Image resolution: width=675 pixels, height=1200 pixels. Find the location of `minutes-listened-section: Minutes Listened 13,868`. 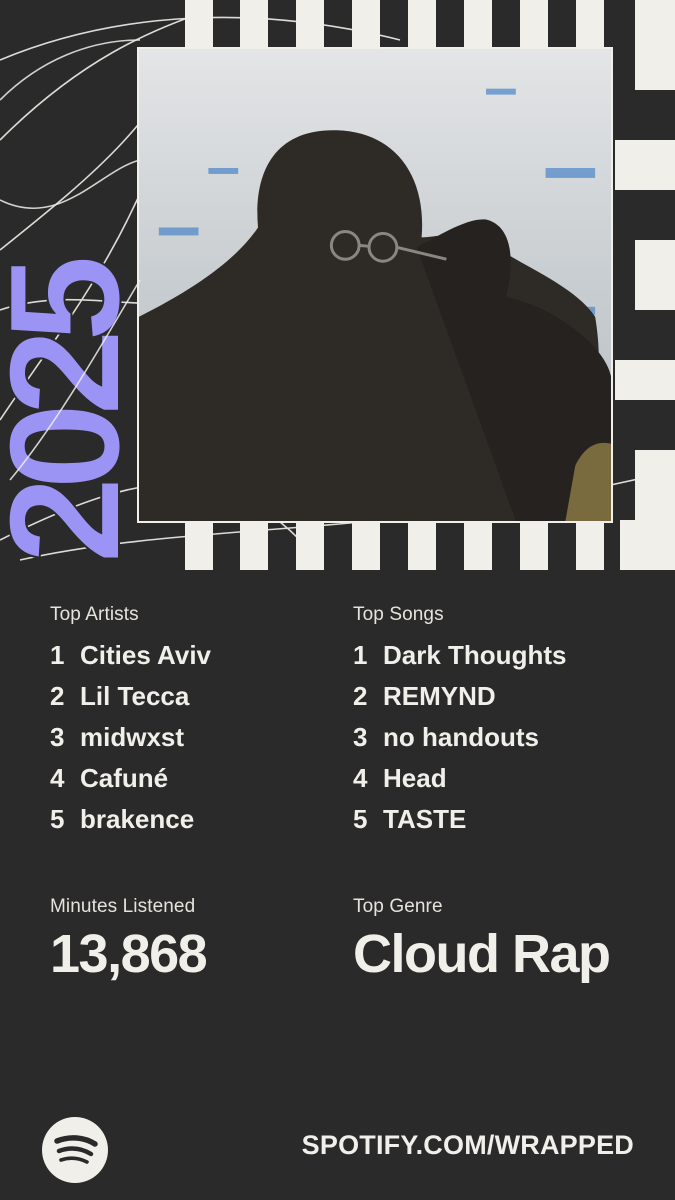

minutes-listened-section: Minutes Listened 13,868 is located at coordinates (200, 940).